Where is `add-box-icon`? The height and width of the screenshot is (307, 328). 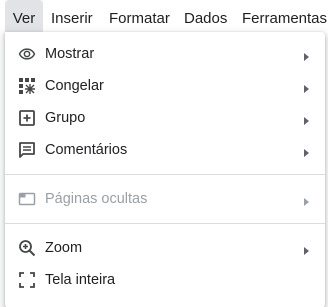 add-box-icon is located at coordinates (27, 118).